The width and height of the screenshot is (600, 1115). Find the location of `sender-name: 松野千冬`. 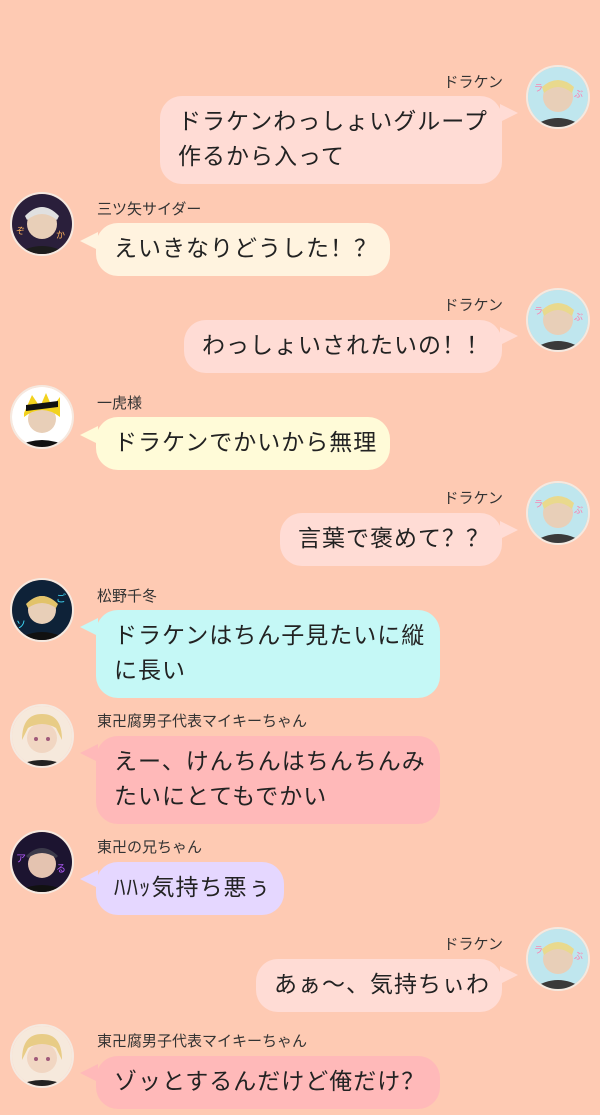

sender-name: 松野千冬 is located at coordinates (127, 596).